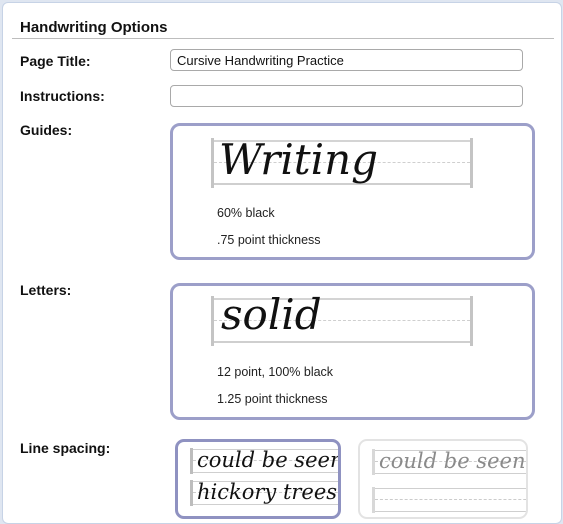  I want to click on panel-title: Handwriting Options, so click(94, 27).